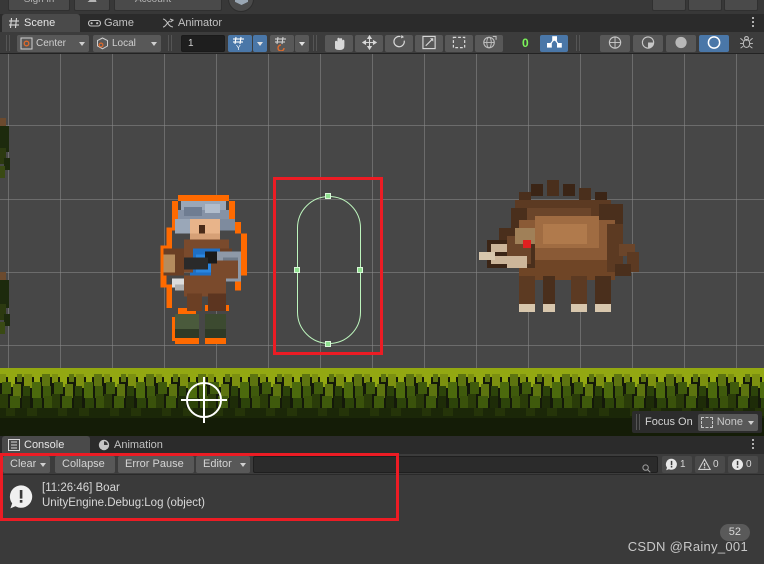  I want to click on edge-plant-top, so click(8, 148).